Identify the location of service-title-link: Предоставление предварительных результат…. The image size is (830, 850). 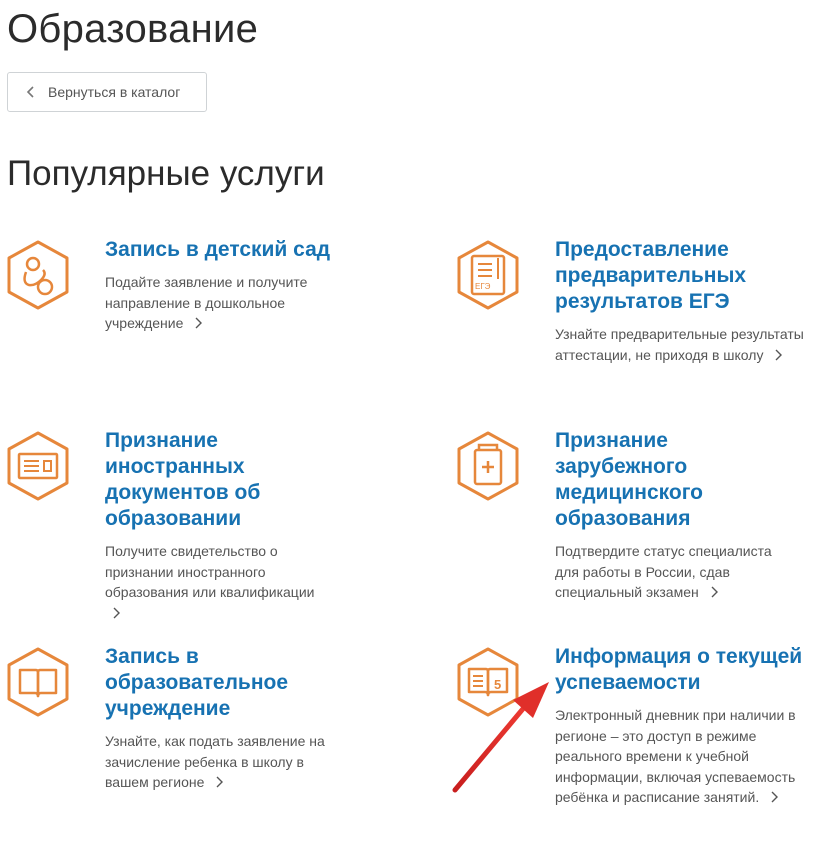
(655, 276).